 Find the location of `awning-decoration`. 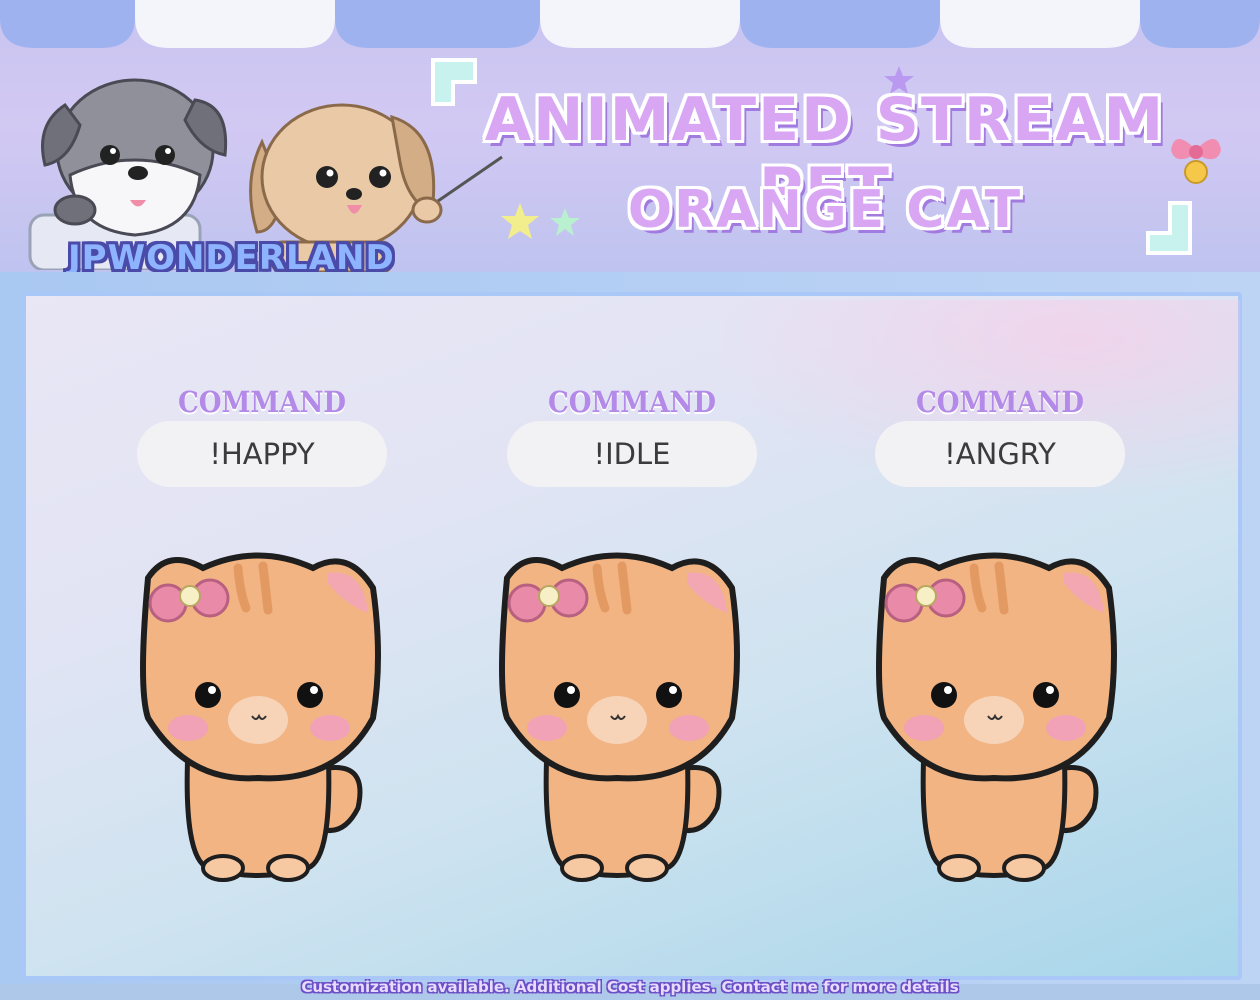

awning-decoration is located at coordinates (630, 24).